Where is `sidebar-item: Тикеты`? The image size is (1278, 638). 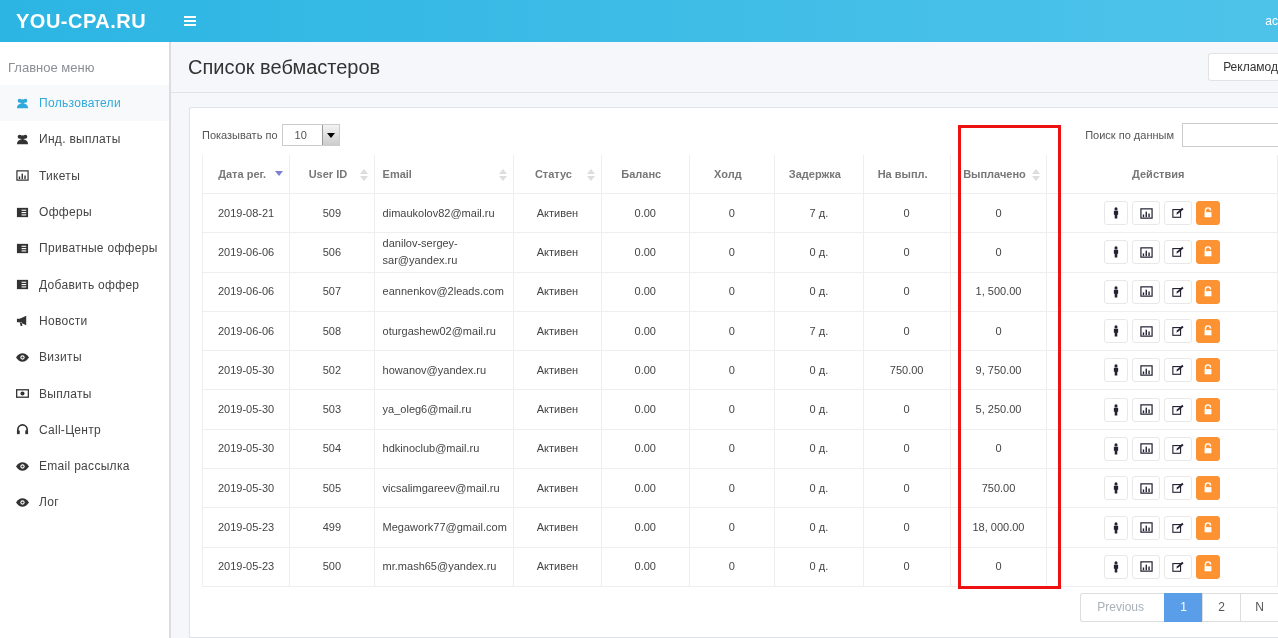
sidebar-item: Тикеты is located at coordinates (84, 175).